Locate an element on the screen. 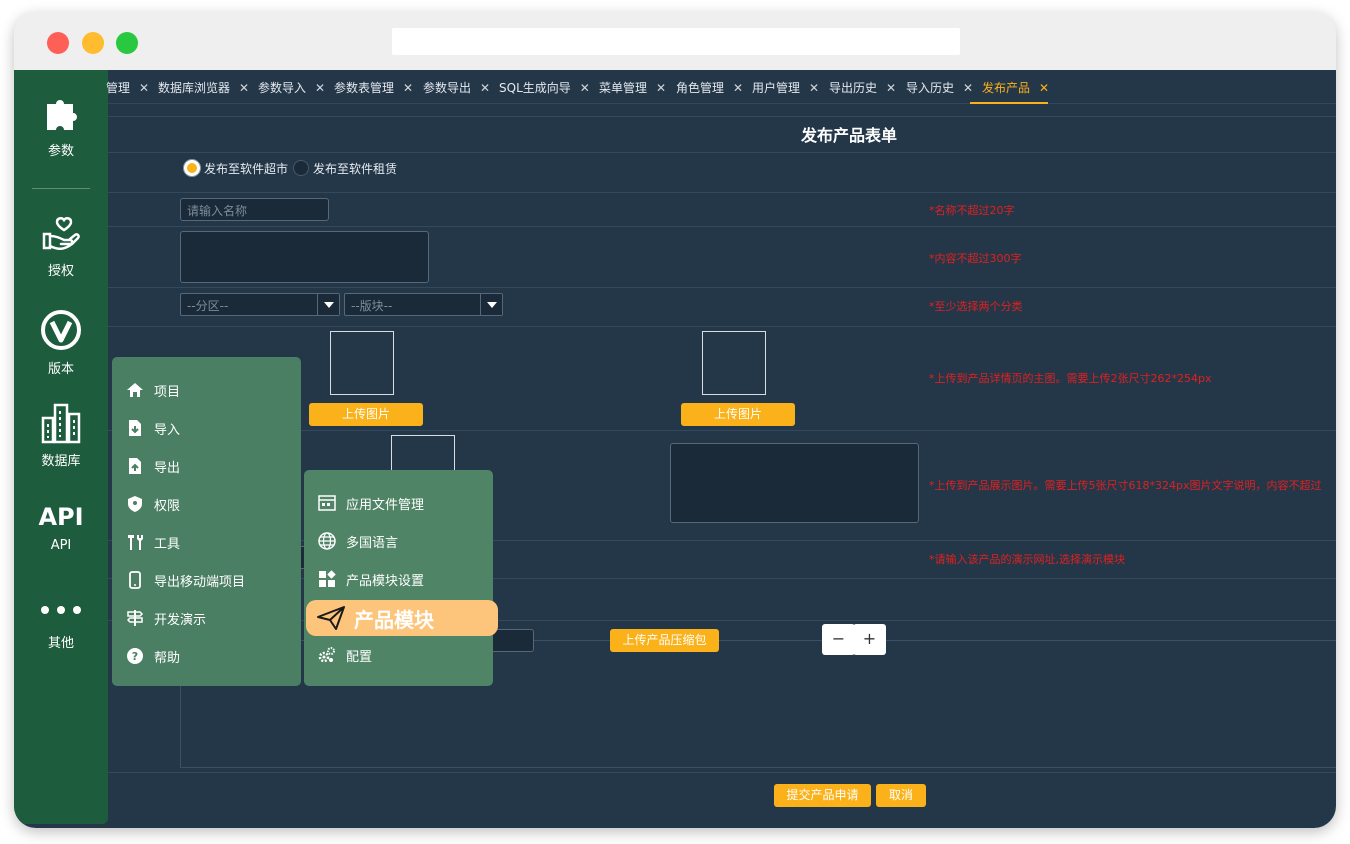  sidebar-item-other: 其他 is located at coordinates (61, 624).